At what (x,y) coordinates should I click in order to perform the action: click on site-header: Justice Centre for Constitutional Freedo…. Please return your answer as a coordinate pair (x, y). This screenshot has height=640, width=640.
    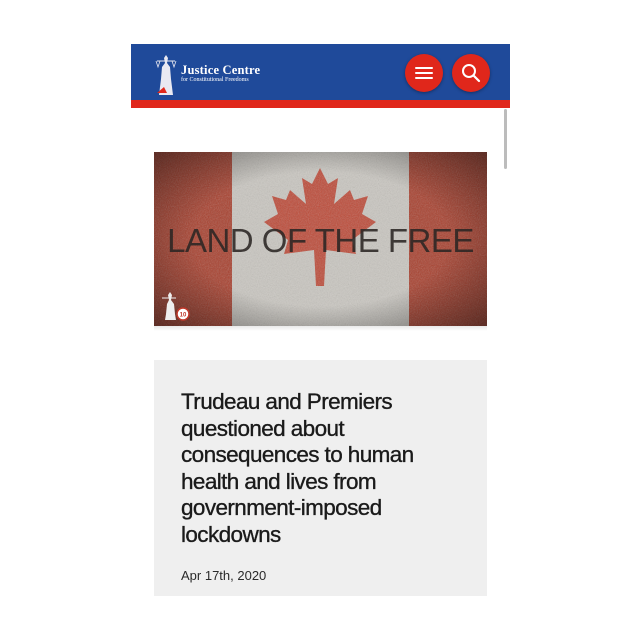
    Looking at the image, I should click on (320, 72).